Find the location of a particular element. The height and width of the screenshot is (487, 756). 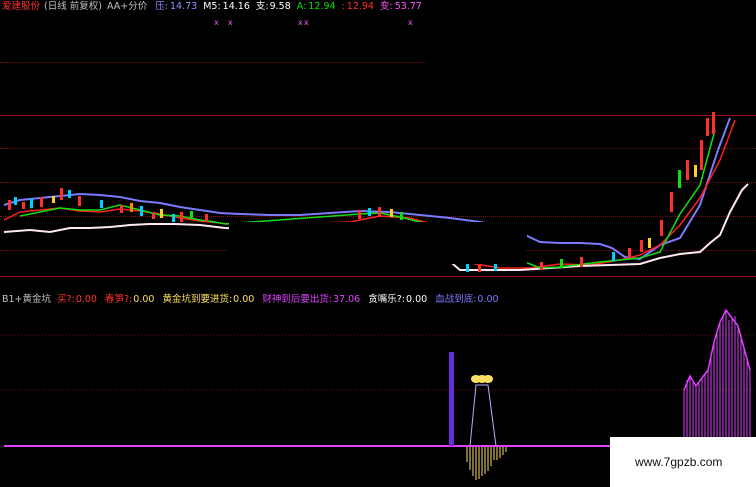

yellow-tower is located at coordinates (483, 415).